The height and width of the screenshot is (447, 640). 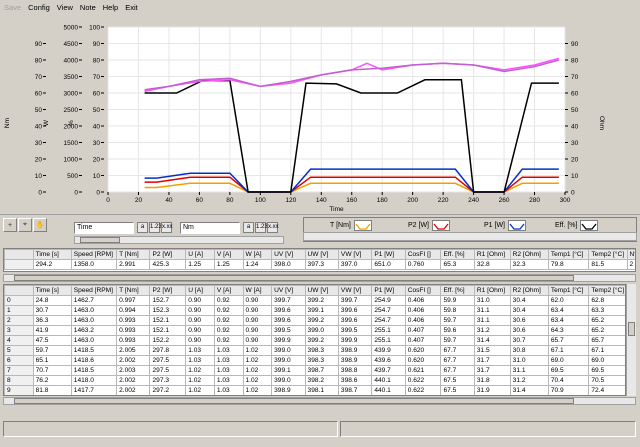 What do you see at coordinates (321, 264) in the screenshot?
I see `value-cell: 397.3` at bounding box center [321, 264].